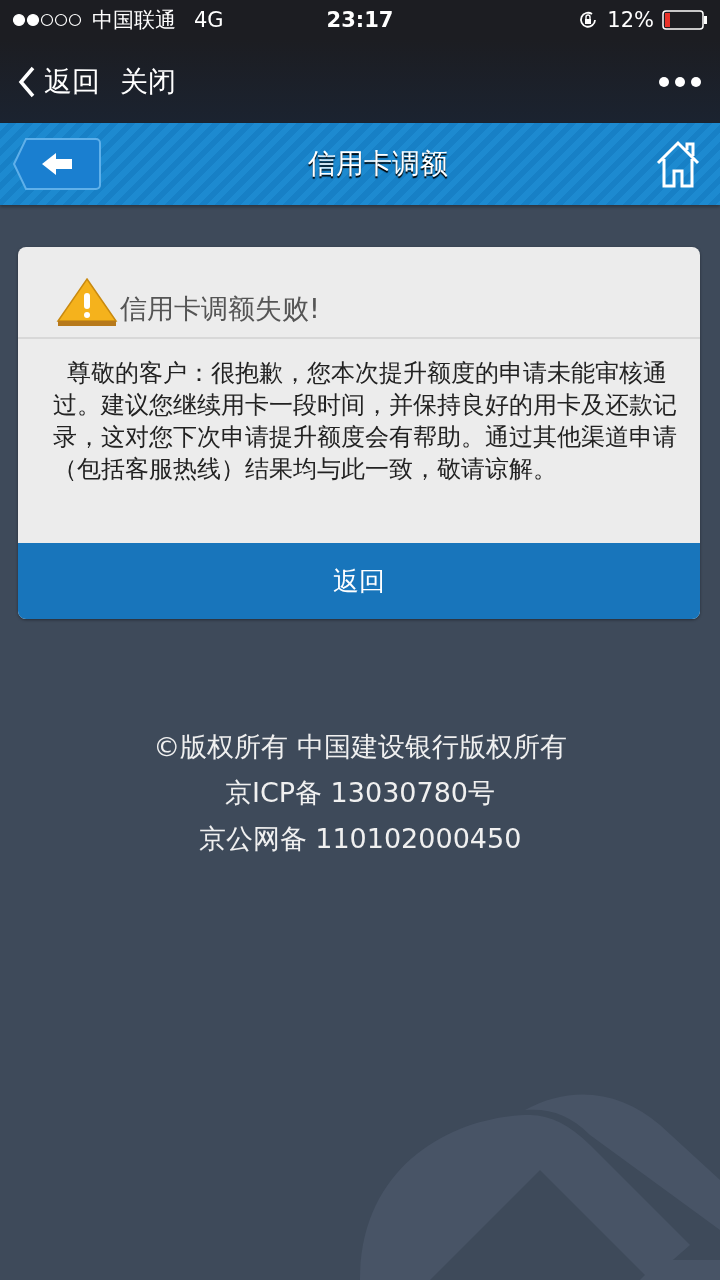  What do you see at coordinates (678, 164) in the screenshot?
I see `home-icon` at bounding box center [678, 164].